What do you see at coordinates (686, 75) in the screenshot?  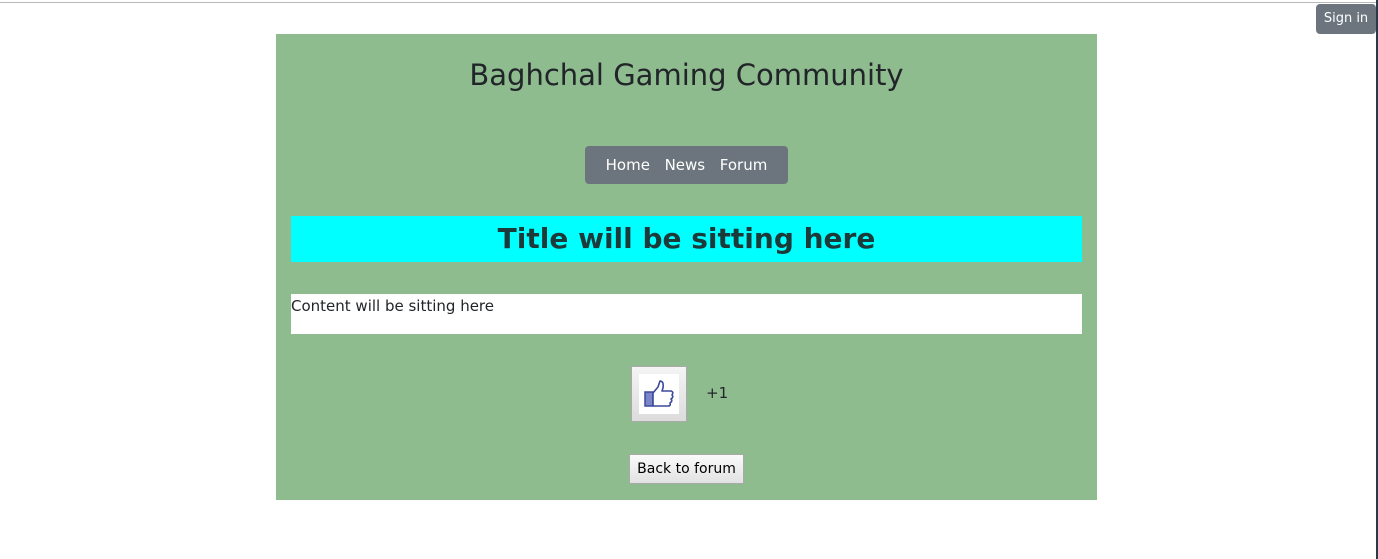 I see `site-title: Baghchal Gaming Community` at bounding box center [686, 75].